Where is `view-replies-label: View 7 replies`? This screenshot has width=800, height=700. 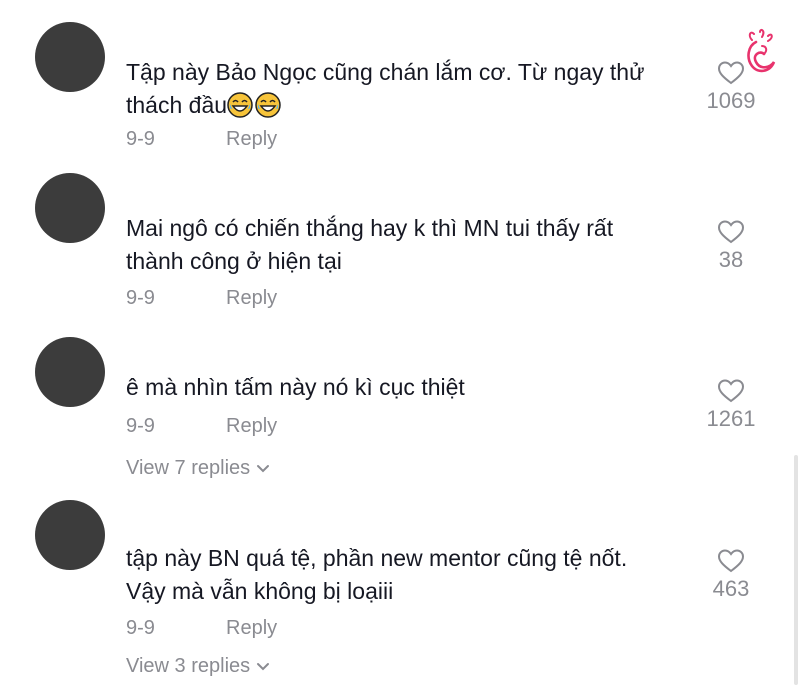 view-replies-label: View 7 replies is located at coordinates (188, 468).